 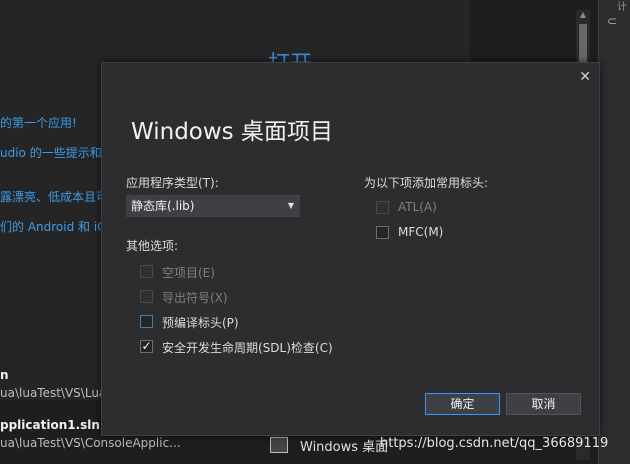 What do you see at coordinates (188, 273) in the screenshot?
I see `option-label: 空项目(E)` at bounding box center [188, 273].